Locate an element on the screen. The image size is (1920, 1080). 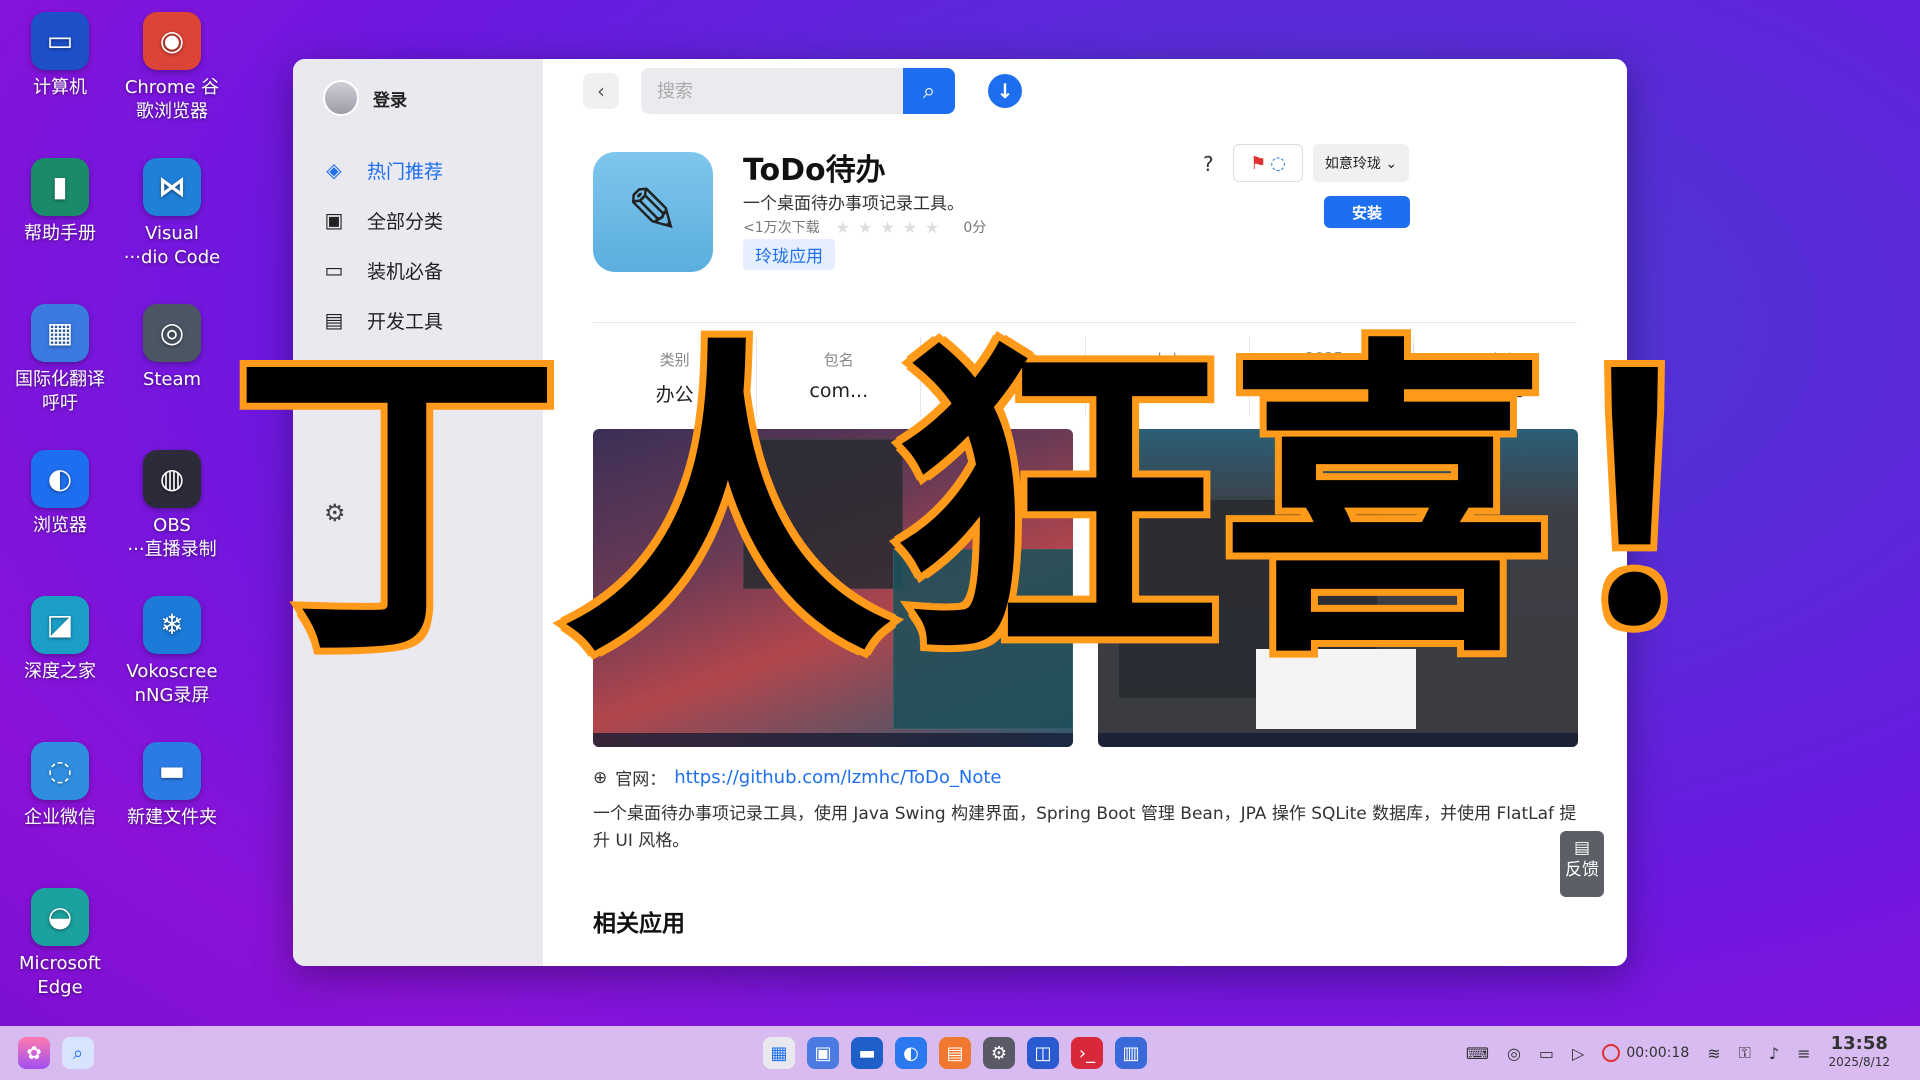
feedback-button: ▤ 反馈 is located at coordinates (1582, 864).